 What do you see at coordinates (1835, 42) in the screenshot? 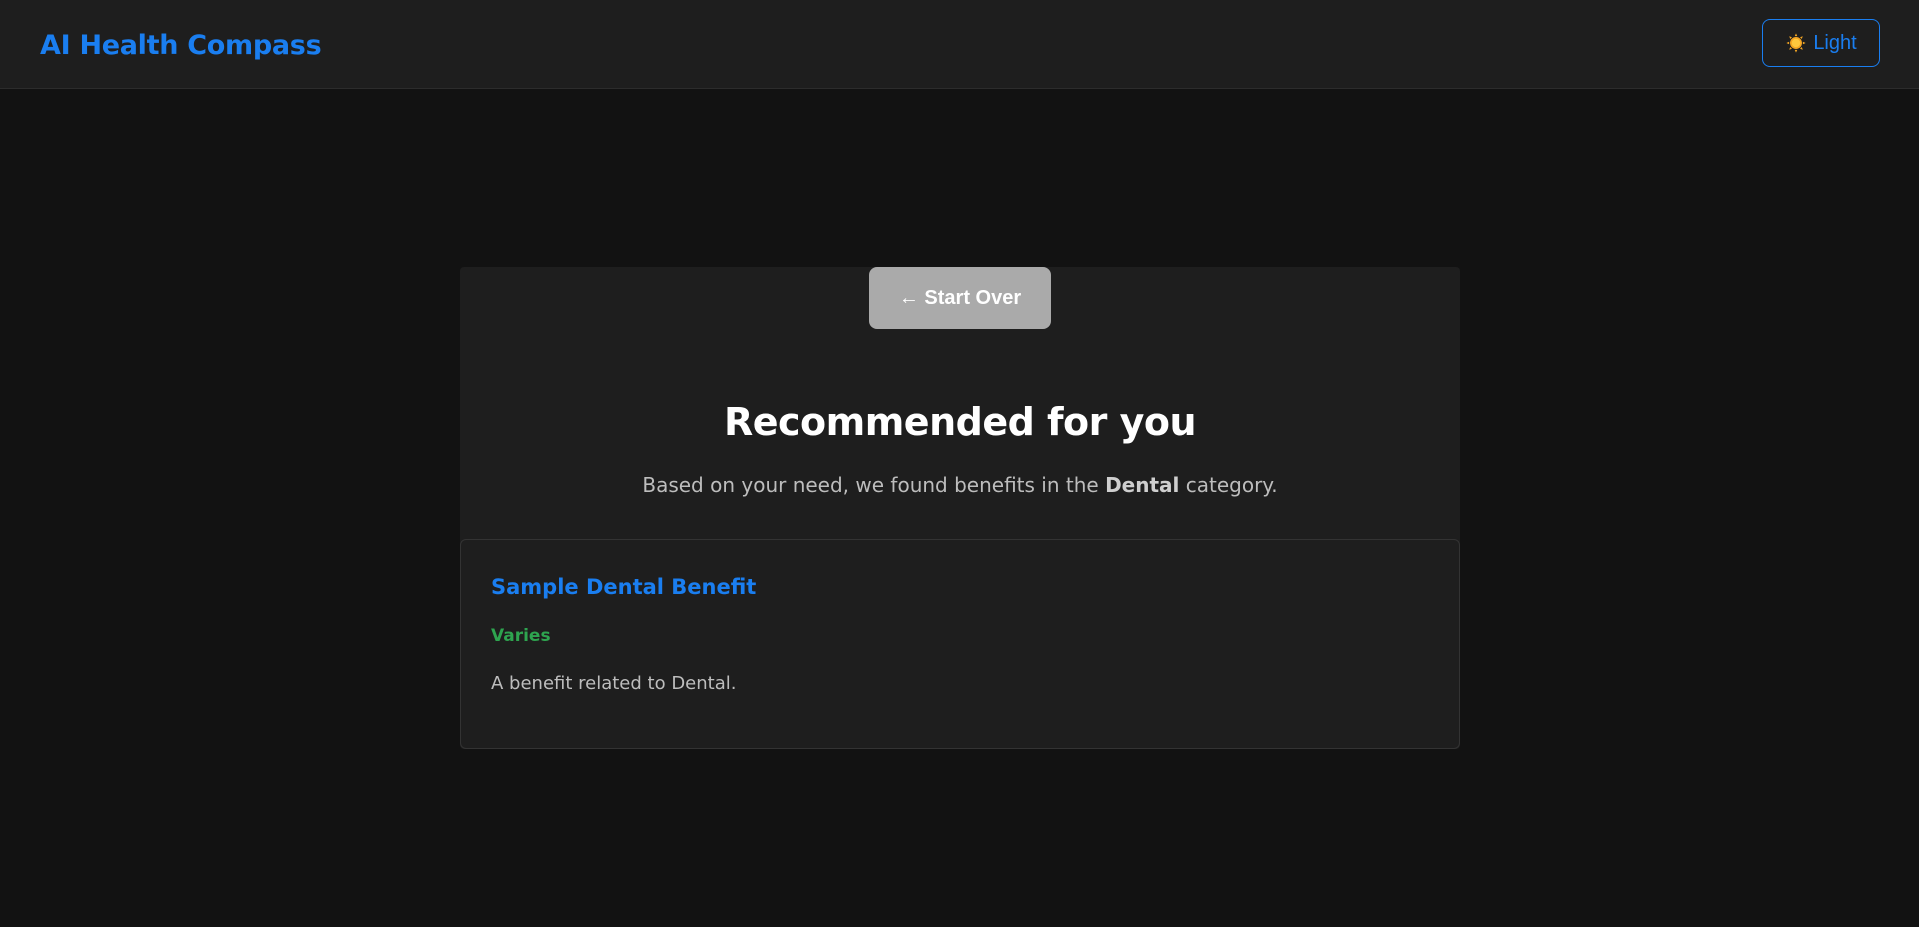
I see `theme-toggle-label: Light` at bounding box center [1835, 42].